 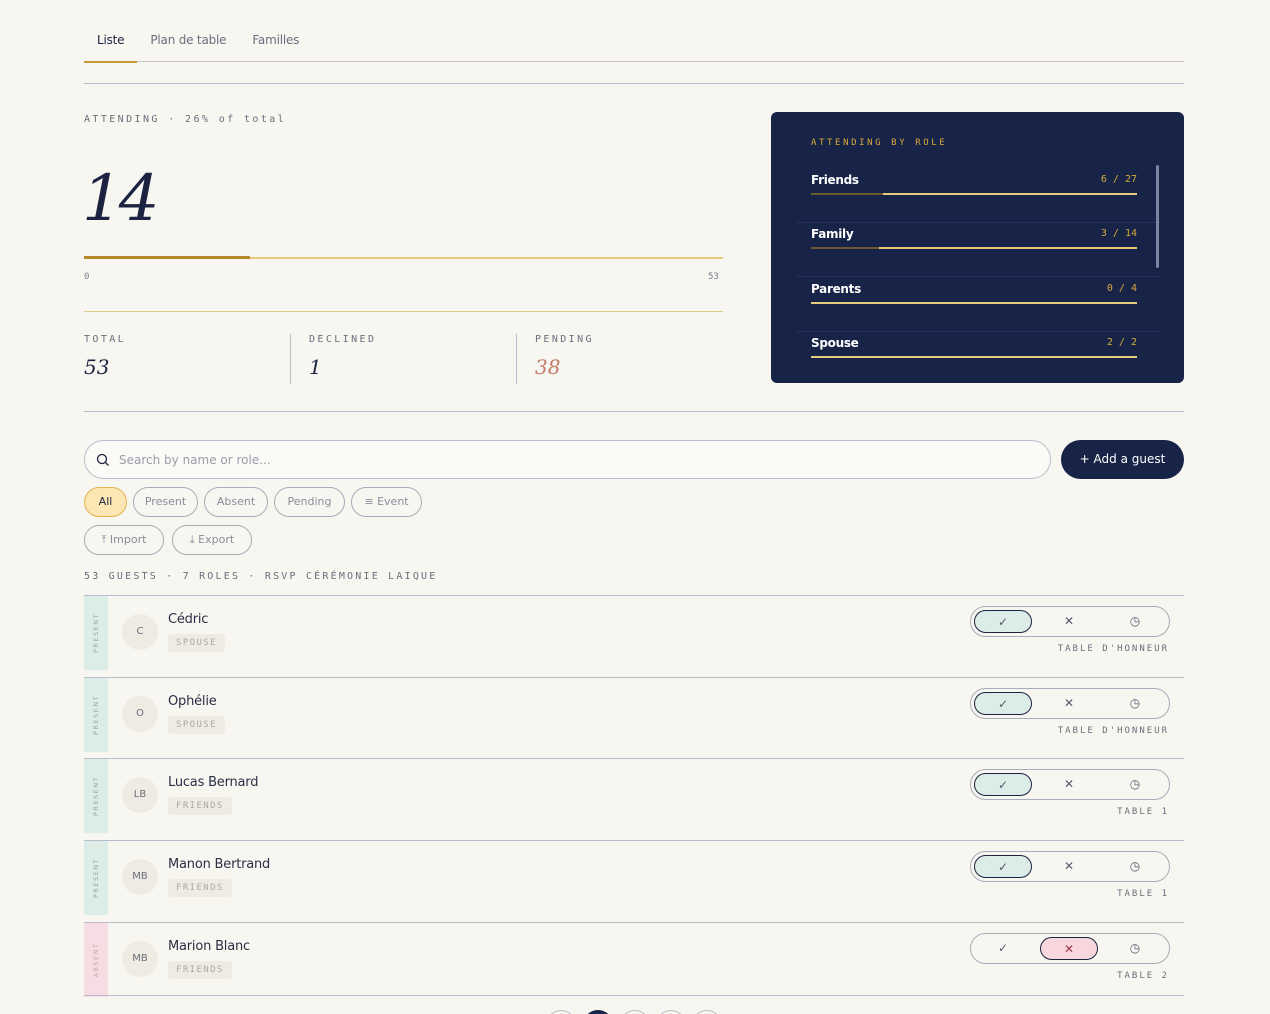 I want to click on stat-total: TOTAL 53, so click(x=105, y=359).